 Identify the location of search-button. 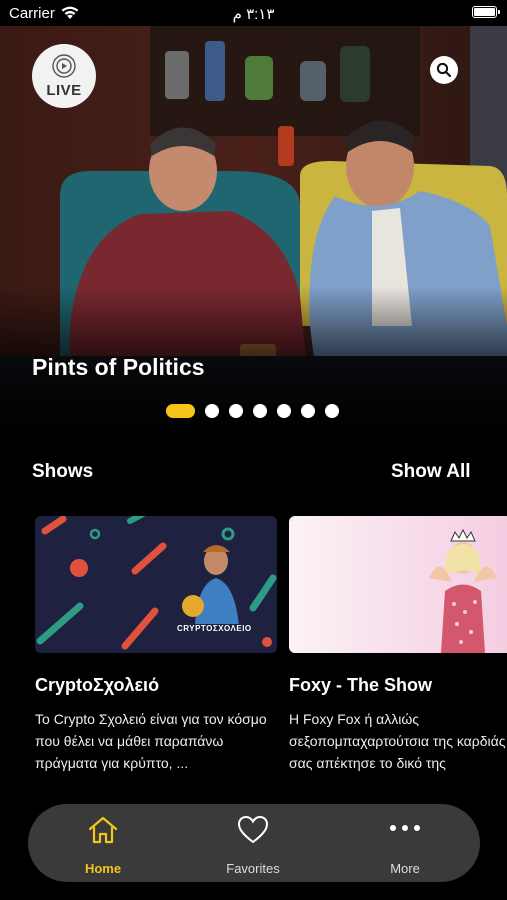
(444, 70).